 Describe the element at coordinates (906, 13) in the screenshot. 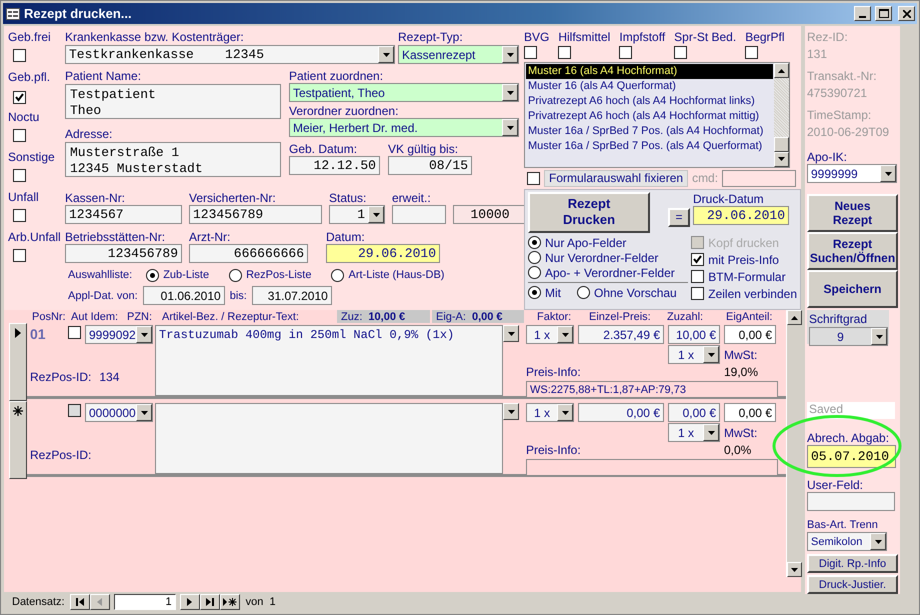

I see `close-button` at that location.